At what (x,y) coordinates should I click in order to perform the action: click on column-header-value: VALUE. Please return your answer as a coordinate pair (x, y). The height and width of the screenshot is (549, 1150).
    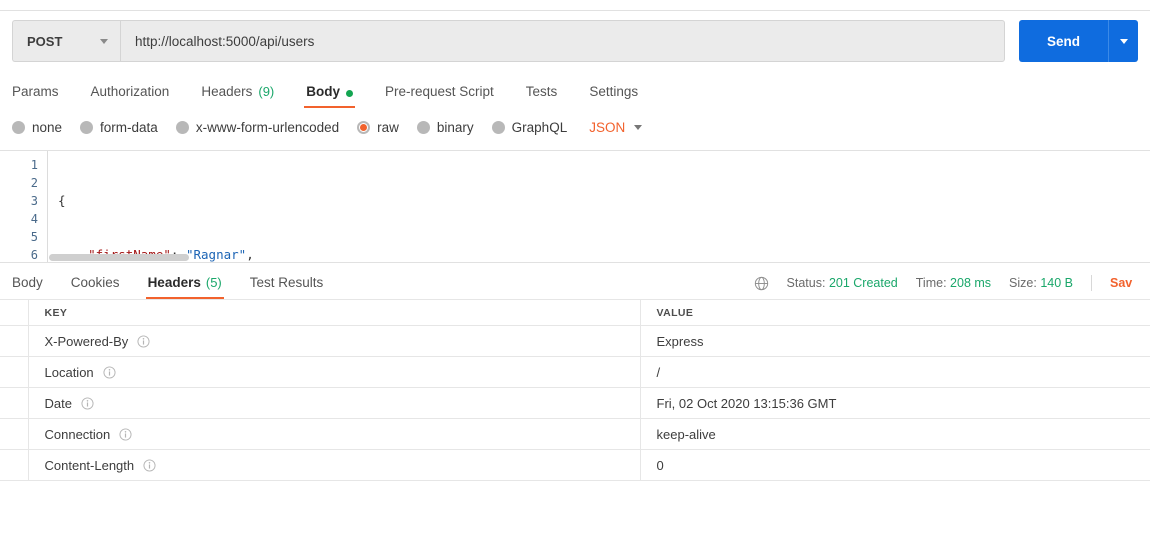
    Looking at the image, I should click on (895, 312).